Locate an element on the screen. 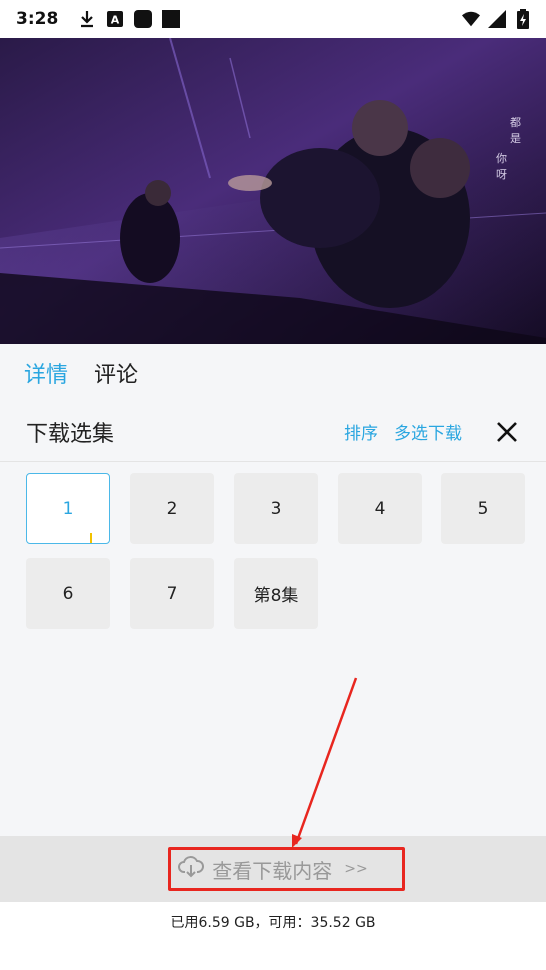 This screenshot has width=546, height=970. status-icons-left: A is located at coordinates (129, 19).